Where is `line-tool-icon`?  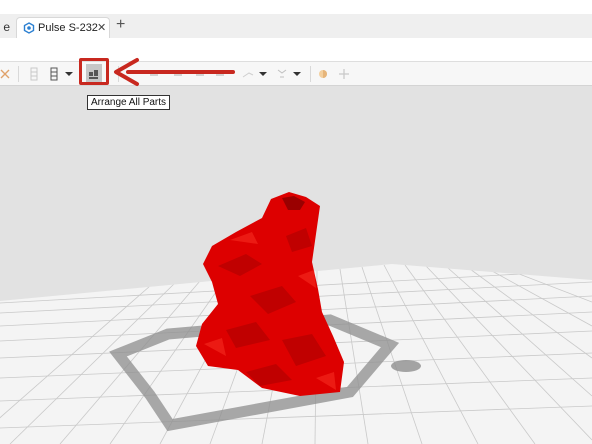
line-tool-icon is located at coordinates (255, 74).